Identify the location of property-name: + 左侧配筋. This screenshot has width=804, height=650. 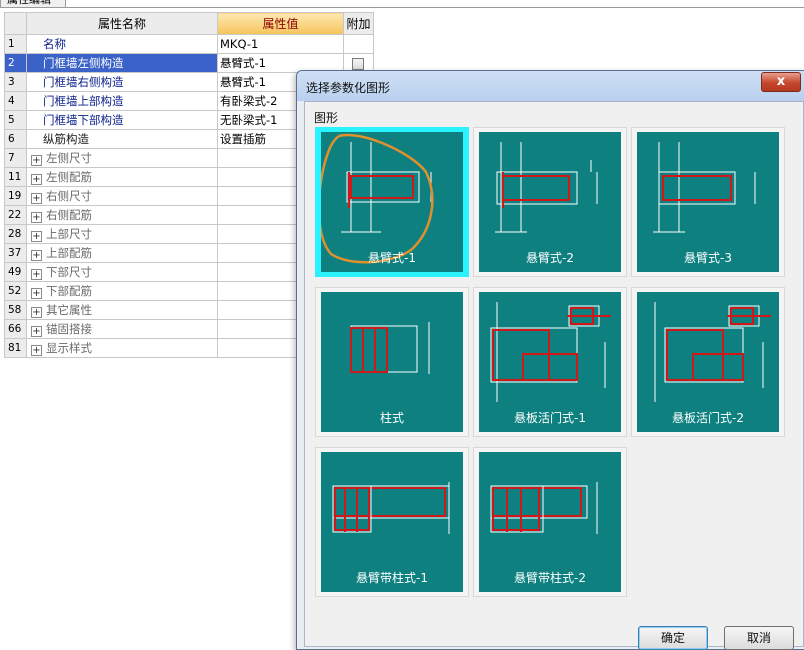
(122, 177).